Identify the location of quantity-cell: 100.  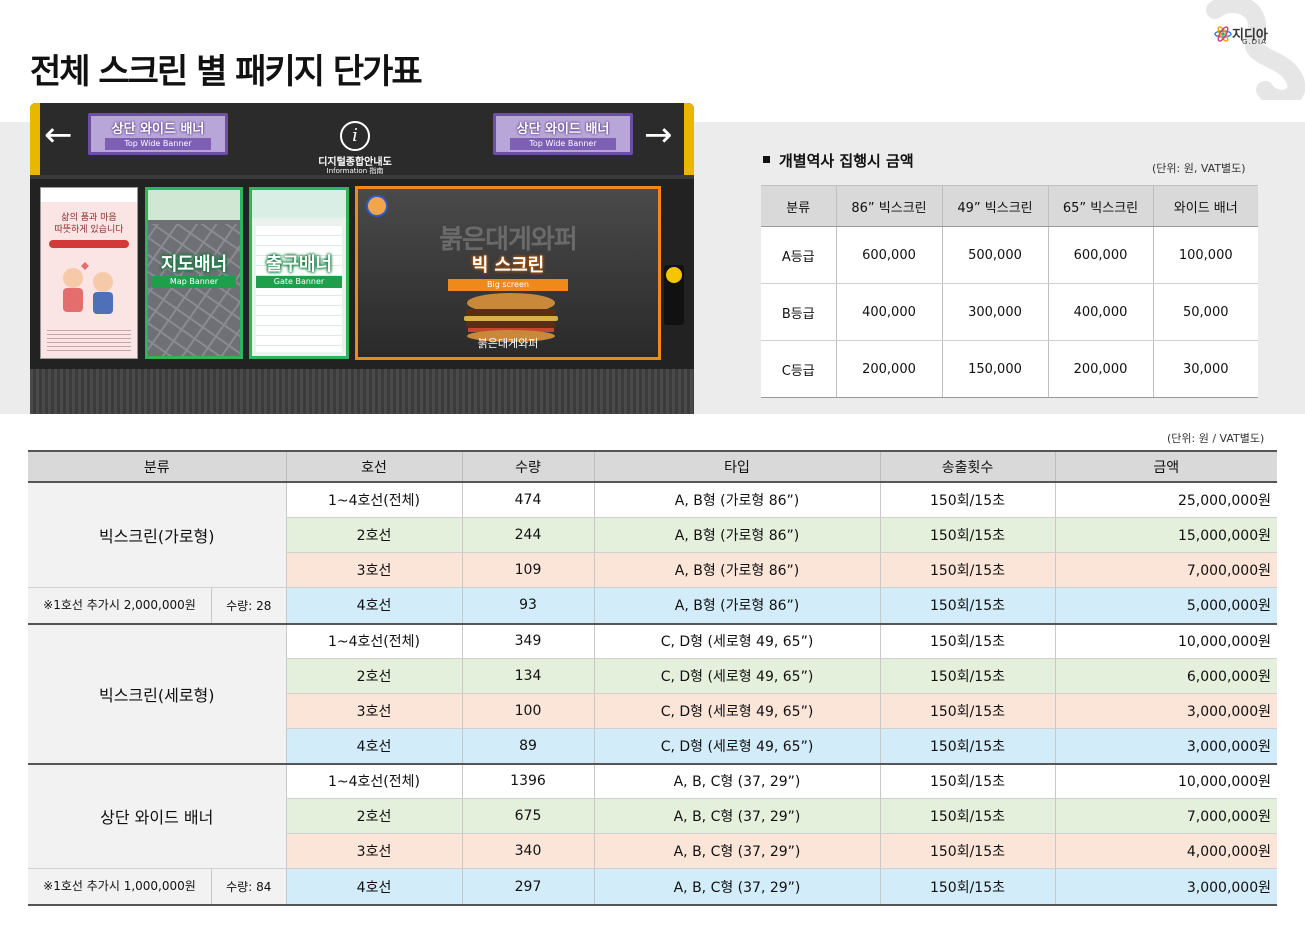
(527, 711).